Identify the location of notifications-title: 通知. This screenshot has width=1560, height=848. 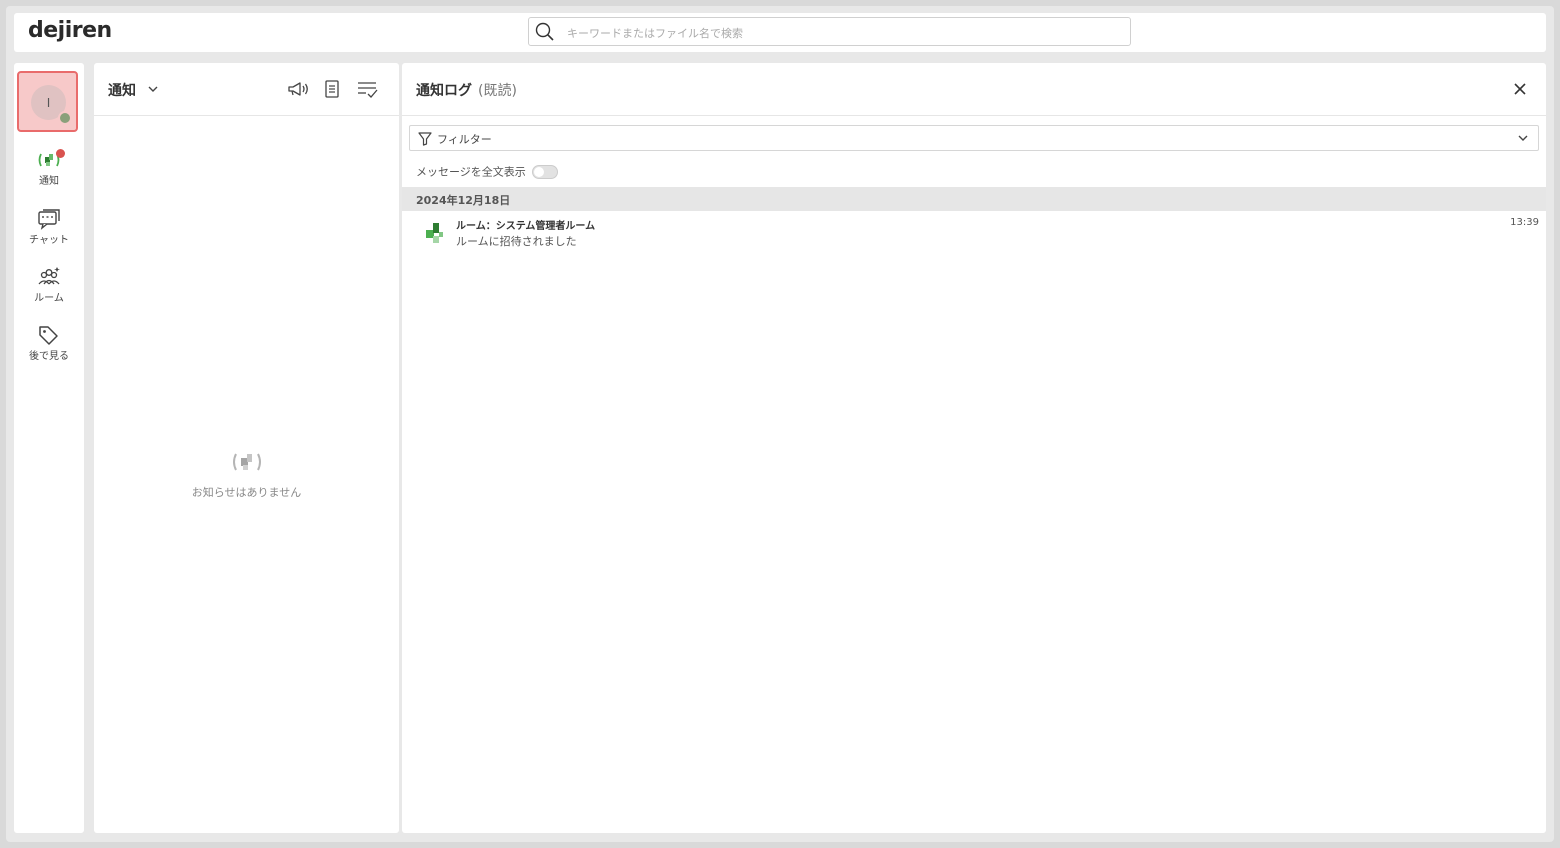
(122, 90).